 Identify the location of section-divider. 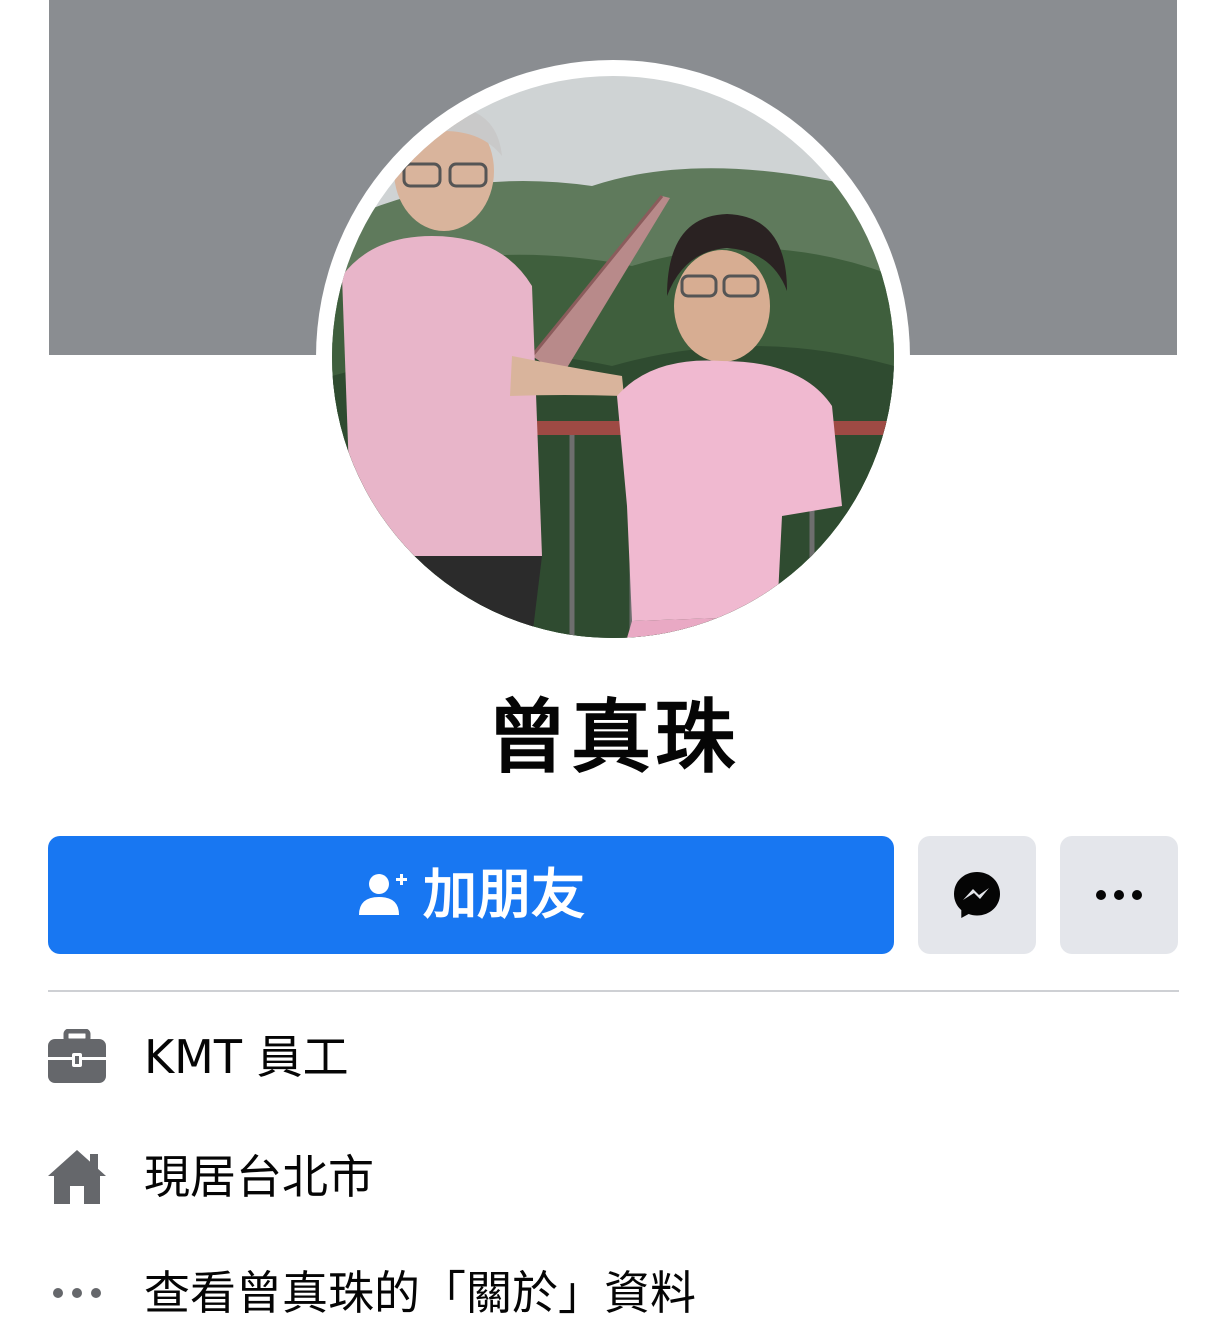
(613, 991).